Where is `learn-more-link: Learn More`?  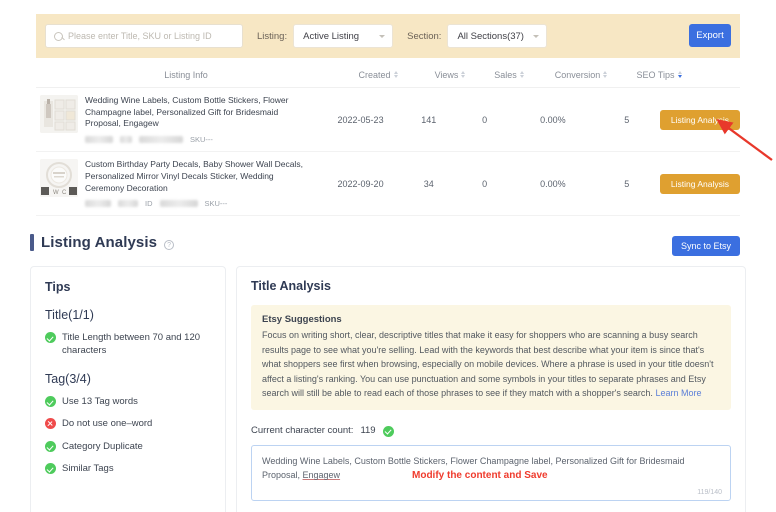
learn-more-link: Learn More is located at coordinates (678, 393).